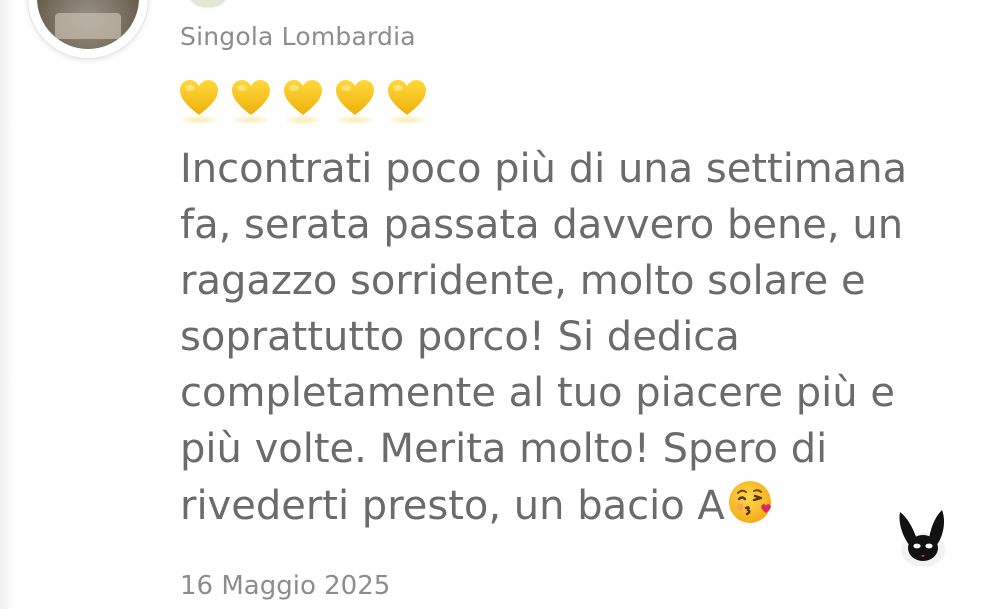 Image resolution: width=1000 pixels, height=609 pixels. What do you see at coordinates (208, 3) in the screenshot?
I see `profile-badge` at bounding box center [208, 3].